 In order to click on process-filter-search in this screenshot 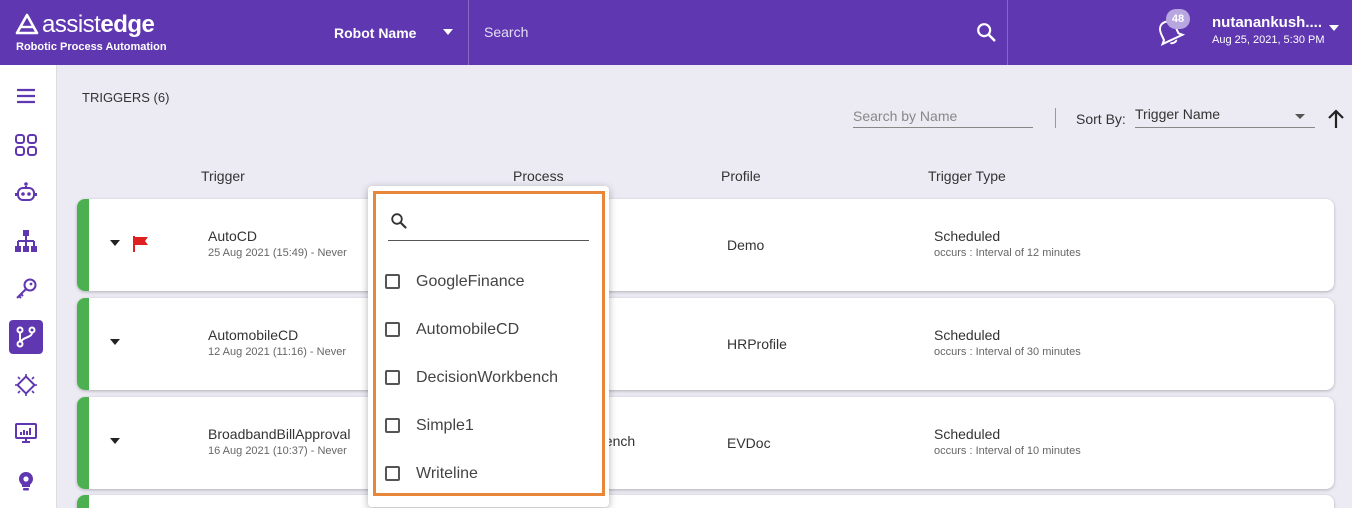, I will do `click(488, 225)`.